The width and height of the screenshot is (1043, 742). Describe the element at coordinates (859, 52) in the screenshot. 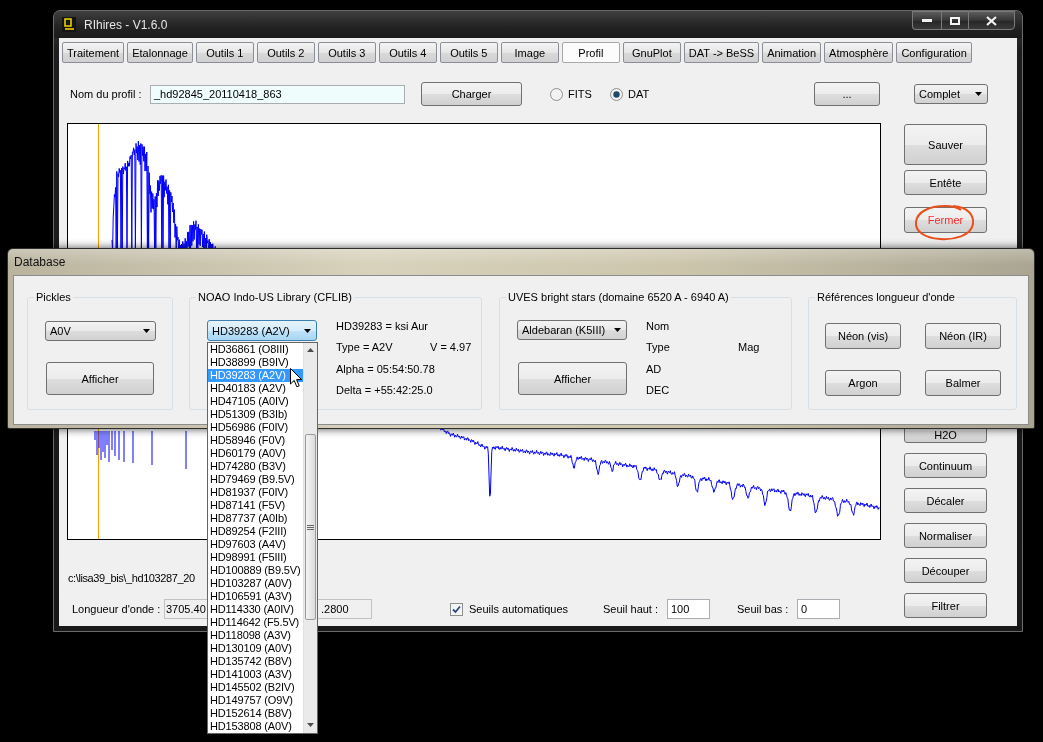

I see `tab: Atmosphère` at that location.